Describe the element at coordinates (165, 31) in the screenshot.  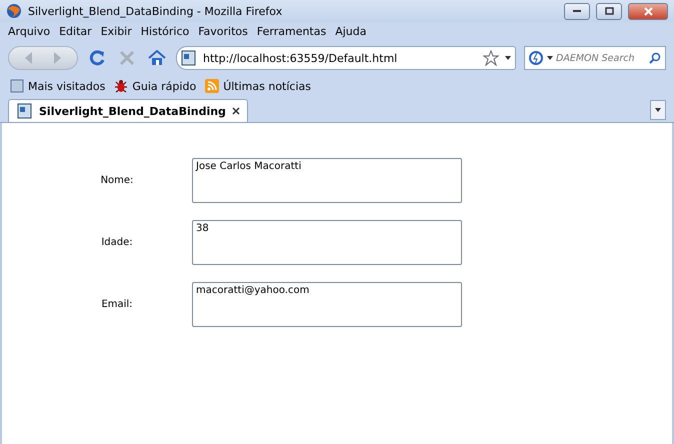
I see `menu-item: Histórico` at that location.